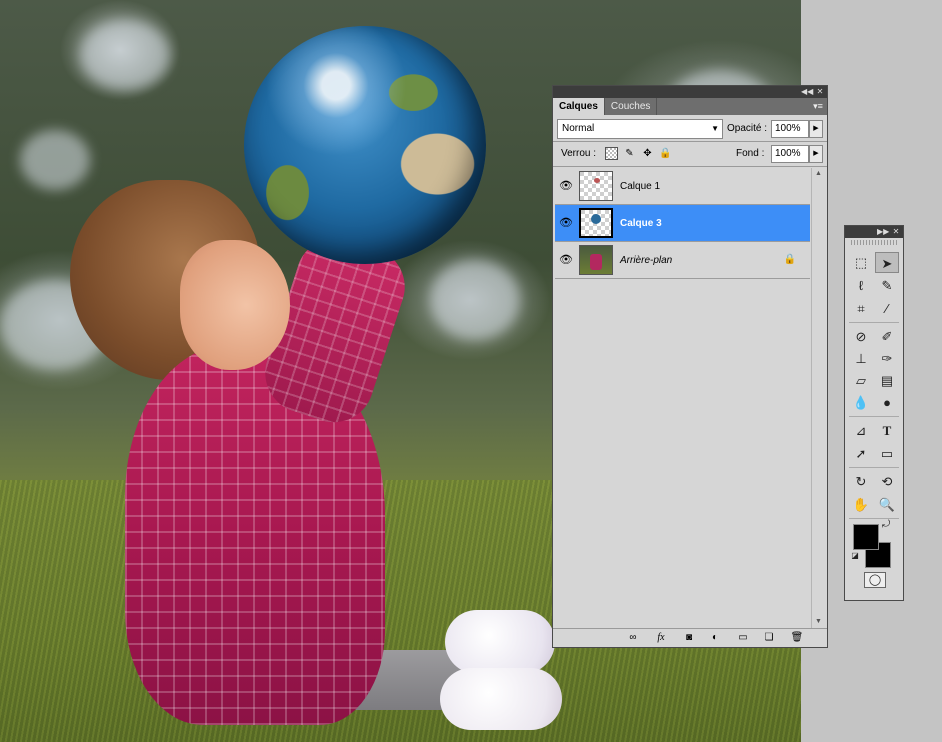 The height and width of the screenshot is (742, 942). What do you see at coordinates (861, 504) in the screenshot?
I see `hand-icon: ✋` at bounding box center [861, 504].